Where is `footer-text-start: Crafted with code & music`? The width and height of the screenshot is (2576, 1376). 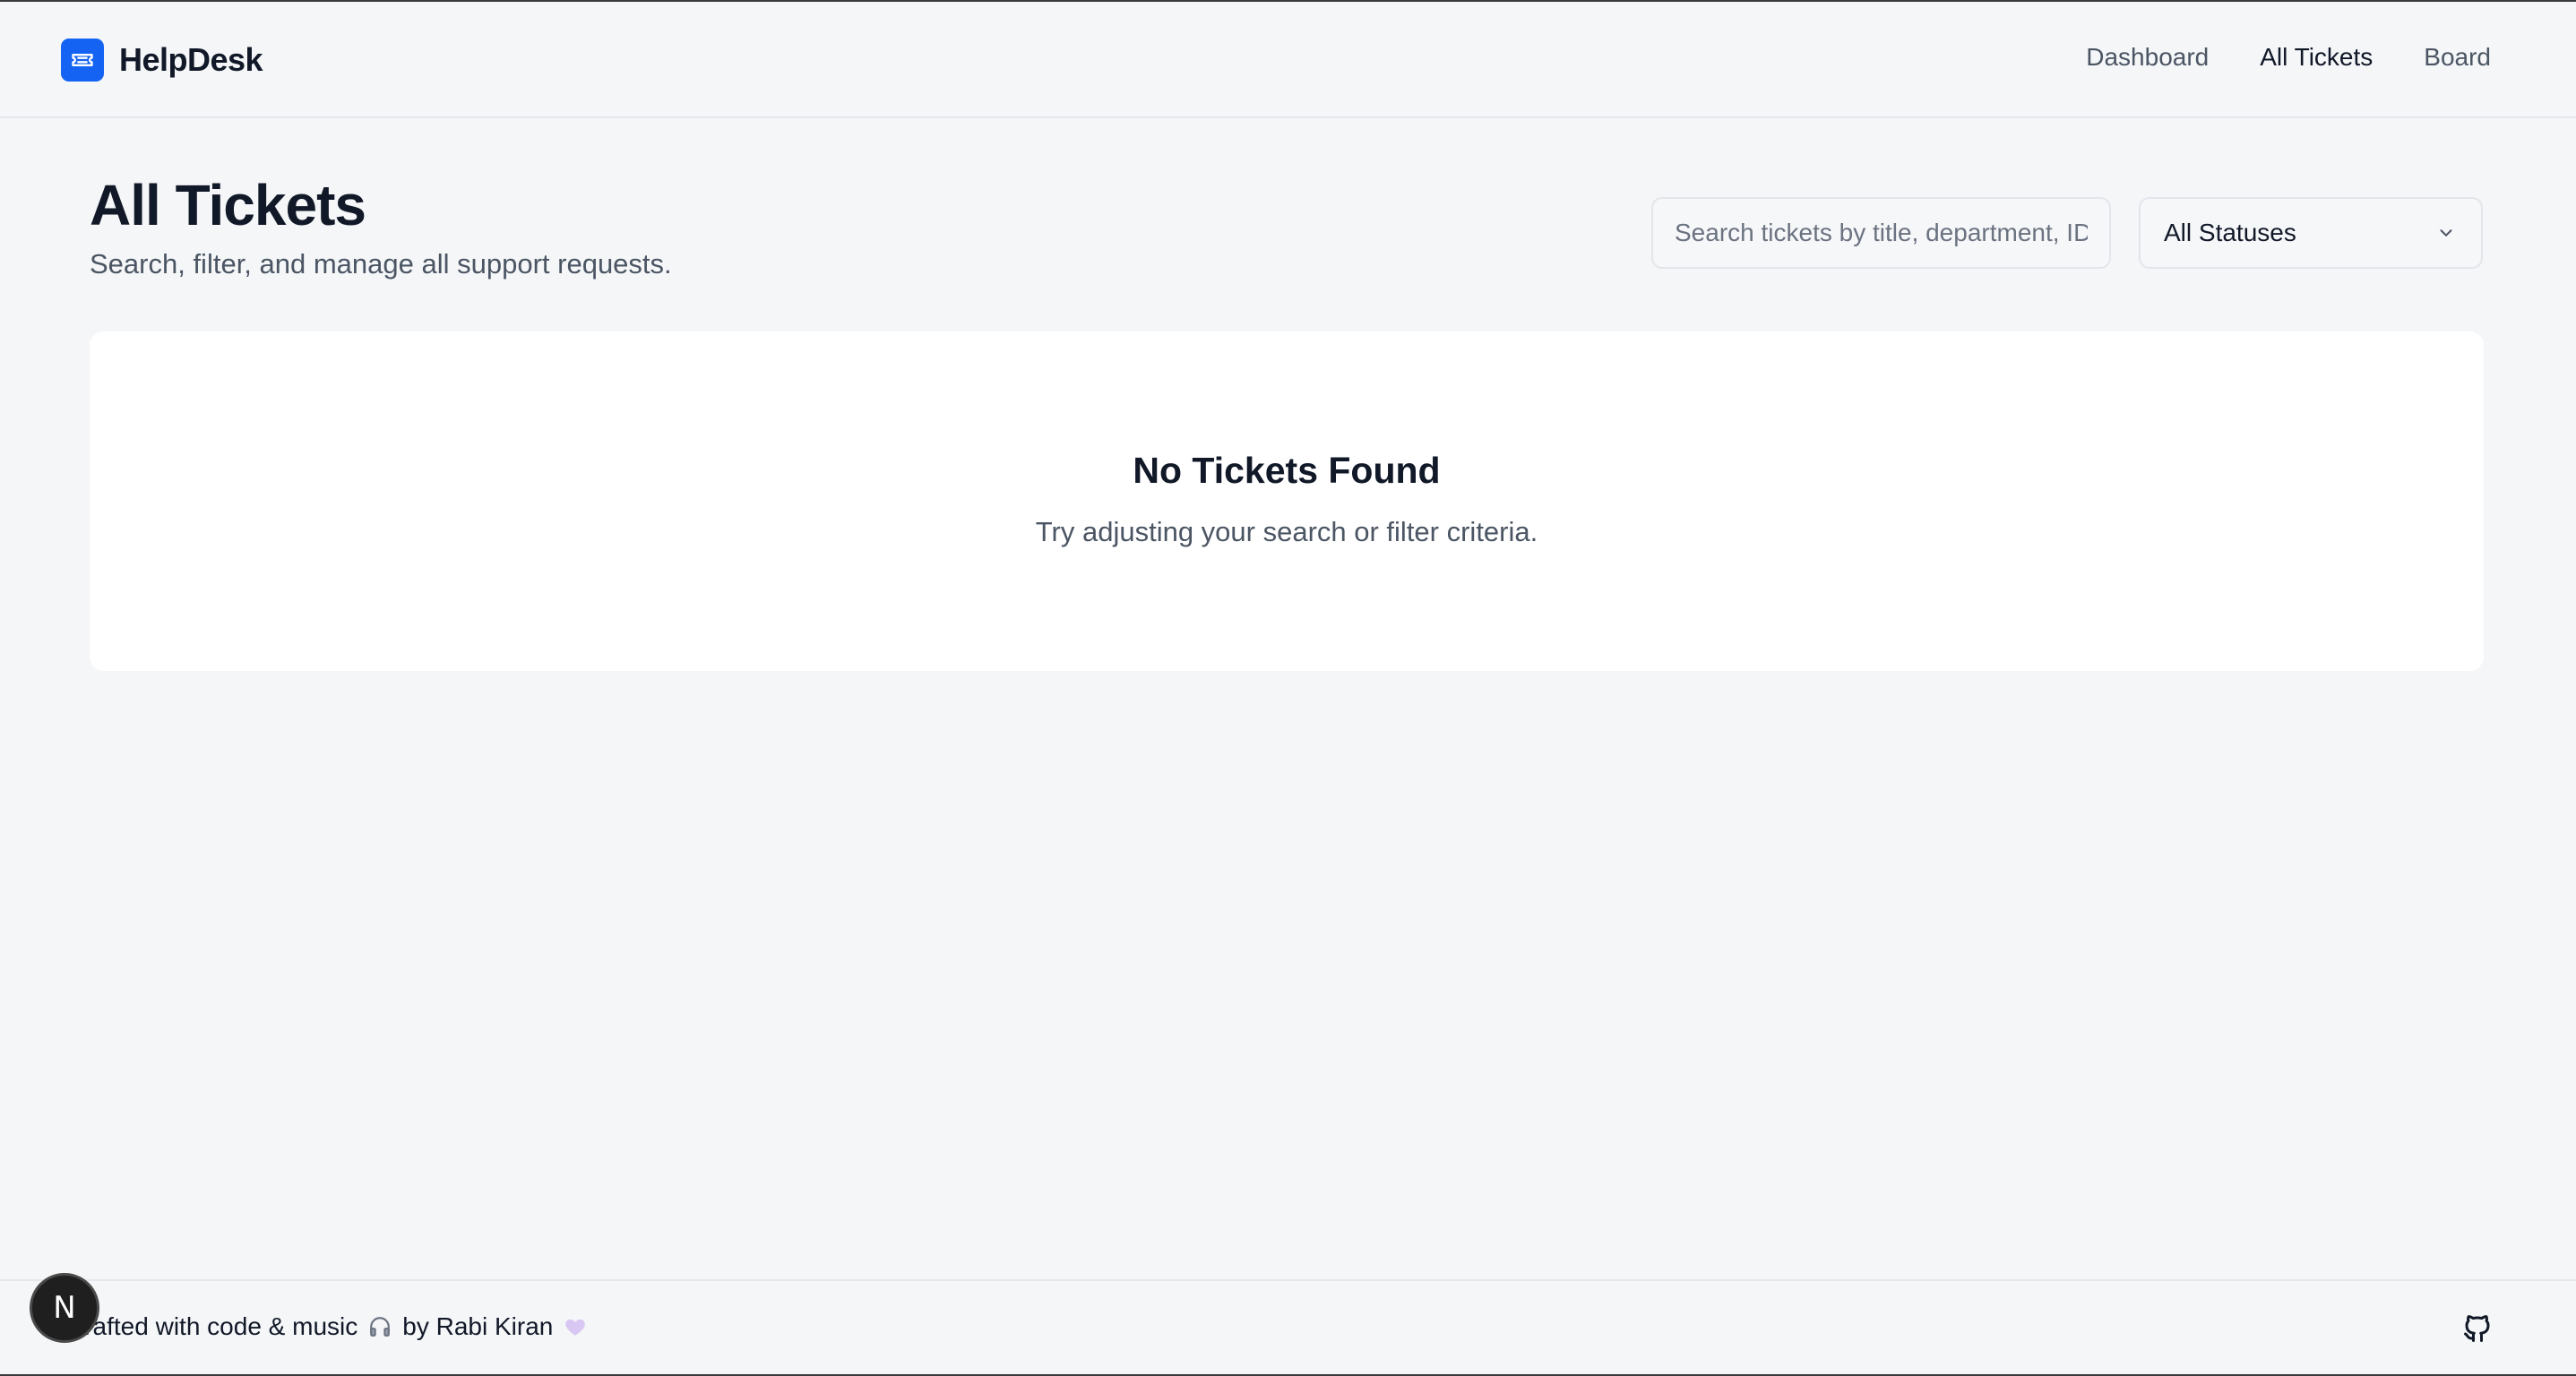
footer-text-start: Crafted with code & music is located at coordinates (212, 1326).